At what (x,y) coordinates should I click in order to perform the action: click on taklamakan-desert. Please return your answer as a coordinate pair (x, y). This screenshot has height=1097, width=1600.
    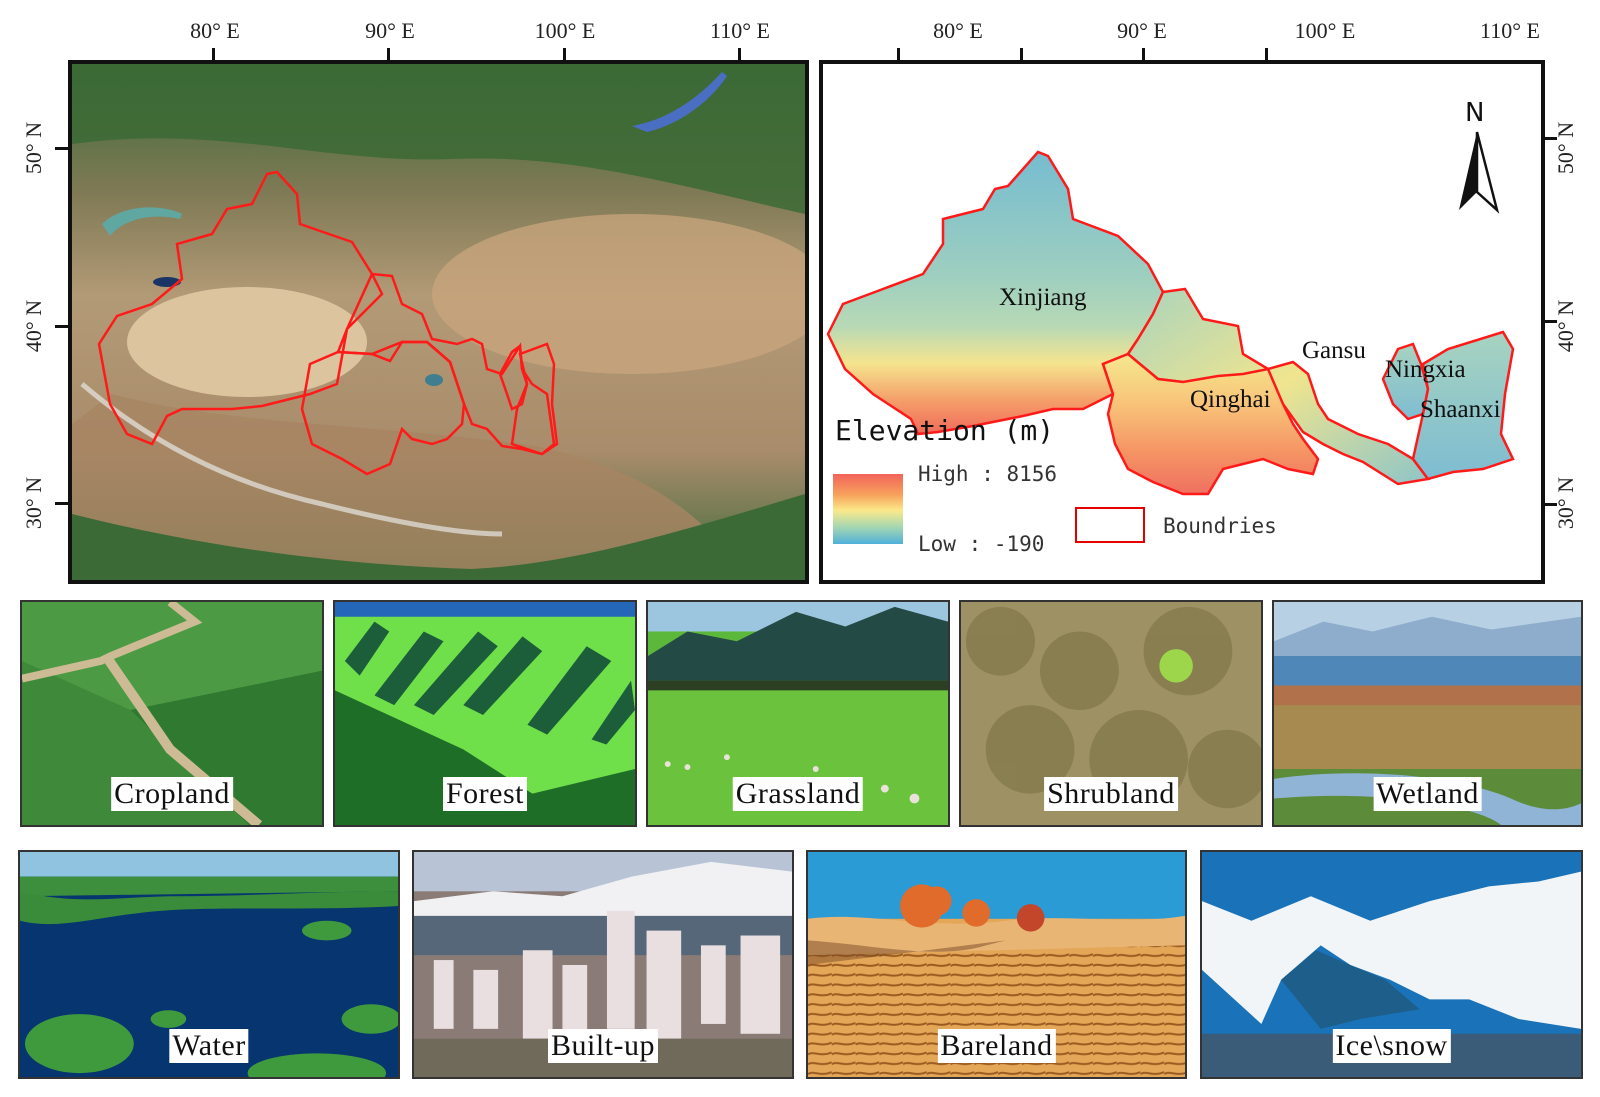
    Looking at the image, I should click on (247, 342).